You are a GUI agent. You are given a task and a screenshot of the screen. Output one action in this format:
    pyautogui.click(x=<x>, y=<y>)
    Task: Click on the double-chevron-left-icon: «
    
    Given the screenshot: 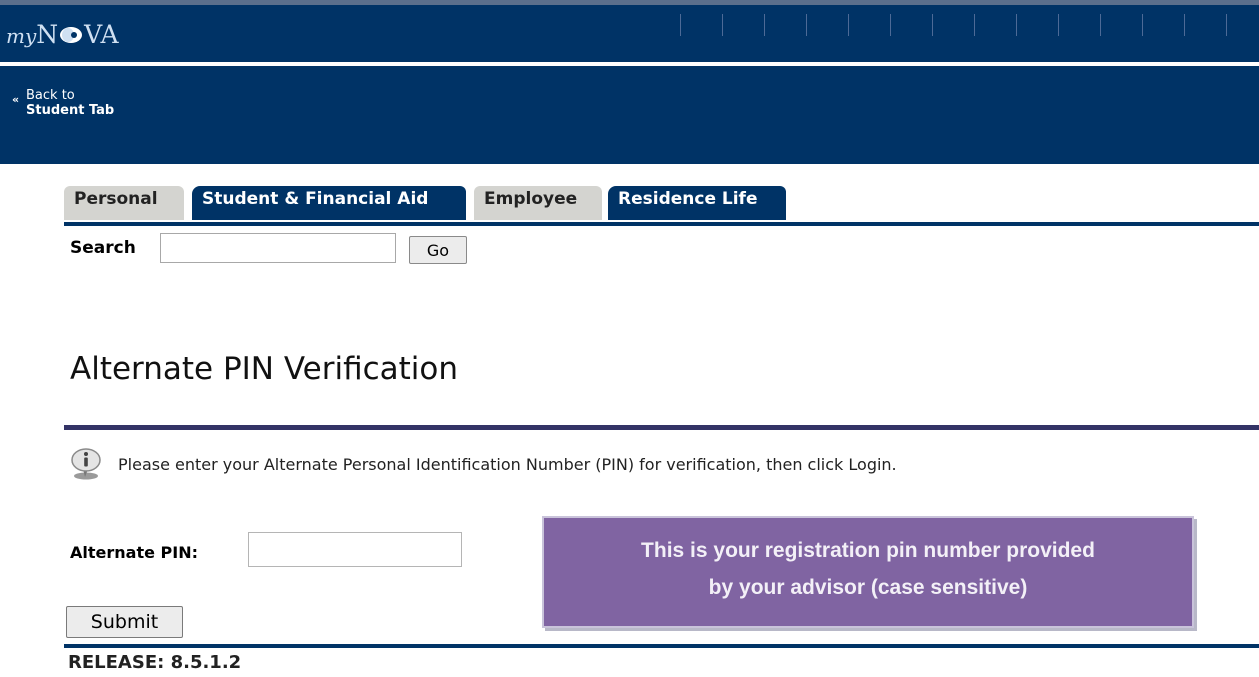 What is the action you would take?
    pyautogui.click(x=16, y=99)
    